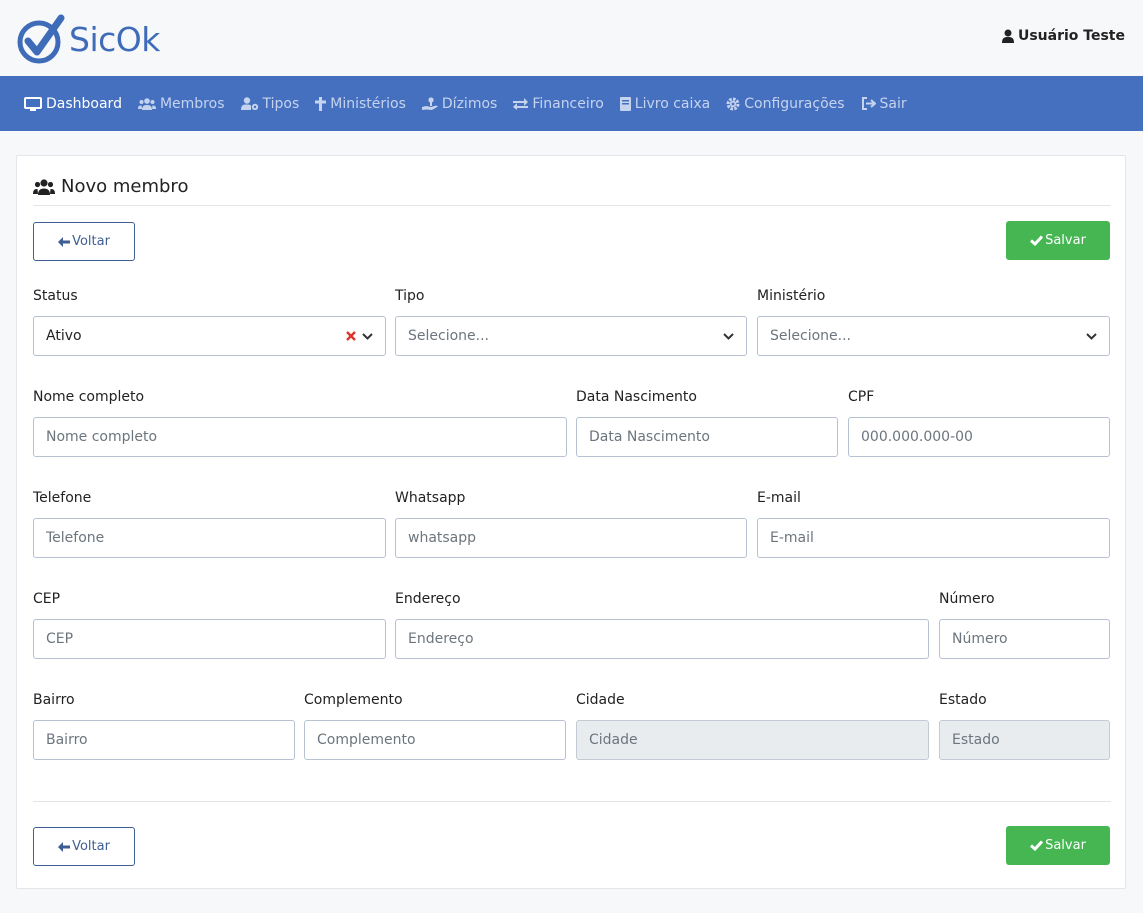  What do you see at coordinates (469, 103) in the screenshot?
I see `nav-label: Dízimos` at bounding box center [469, 103].